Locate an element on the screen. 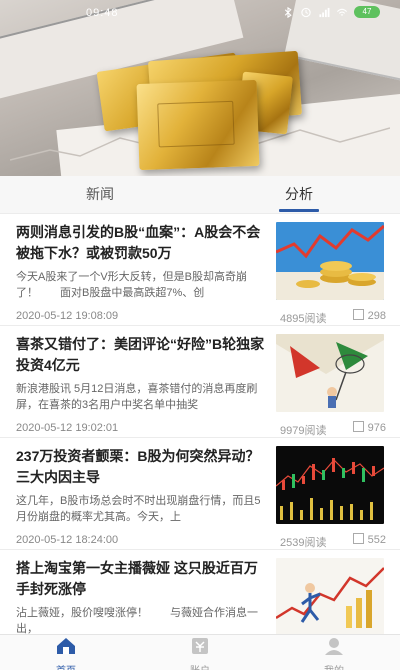  gold-bar-stamp is located at coordinates (196, 124).